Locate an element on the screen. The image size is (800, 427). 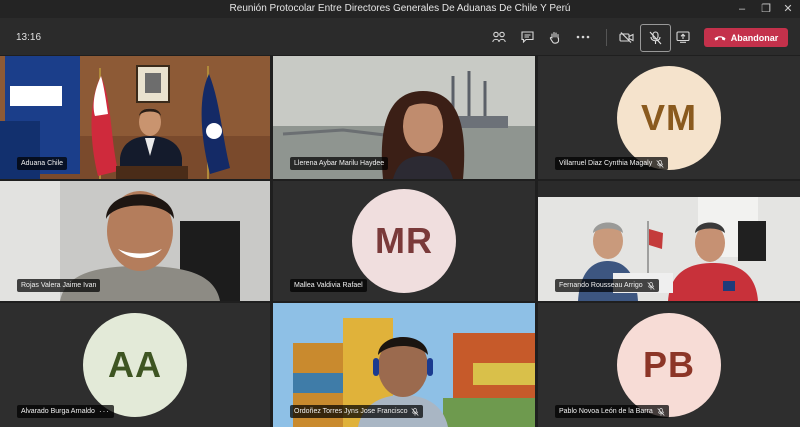
participant-name-tag: Ordoñez Torres Jyns Jose Francisco is located at coordinates (357, 411).